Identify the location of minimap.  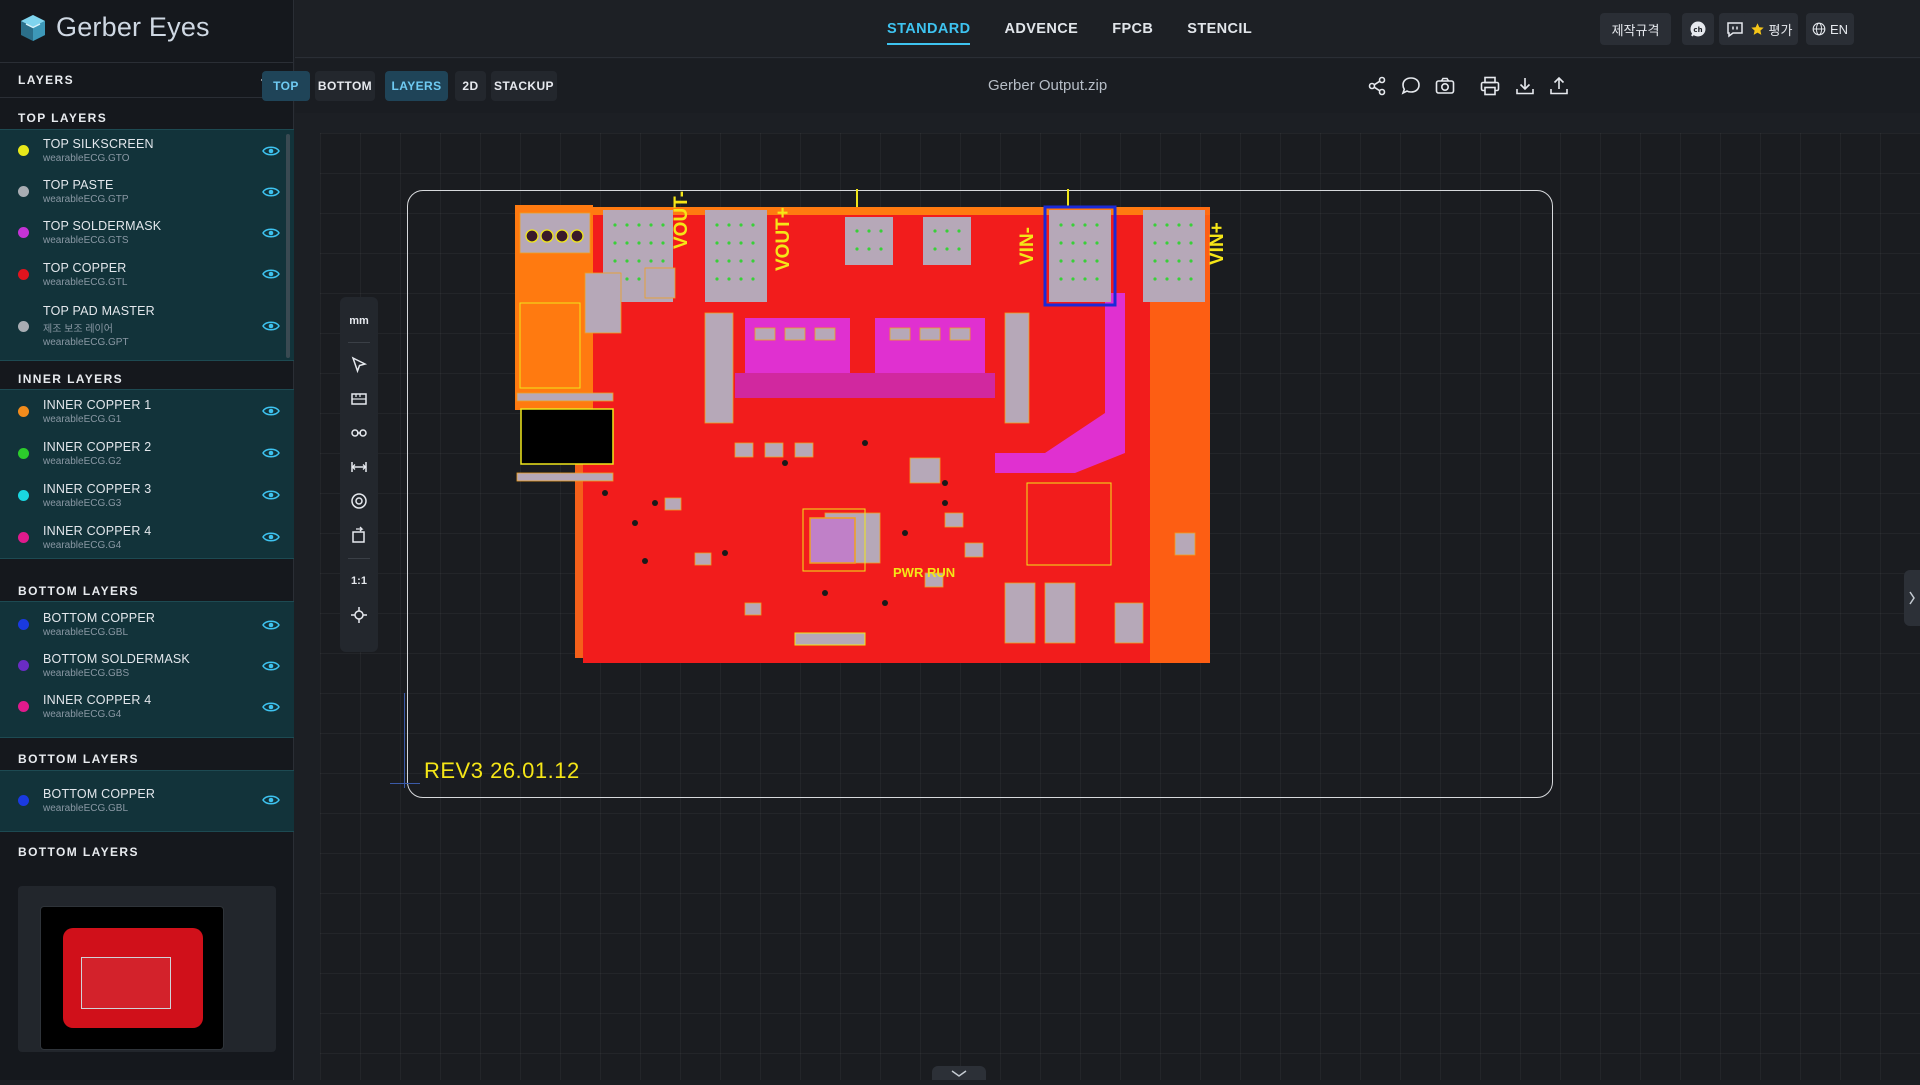
(147, 969).